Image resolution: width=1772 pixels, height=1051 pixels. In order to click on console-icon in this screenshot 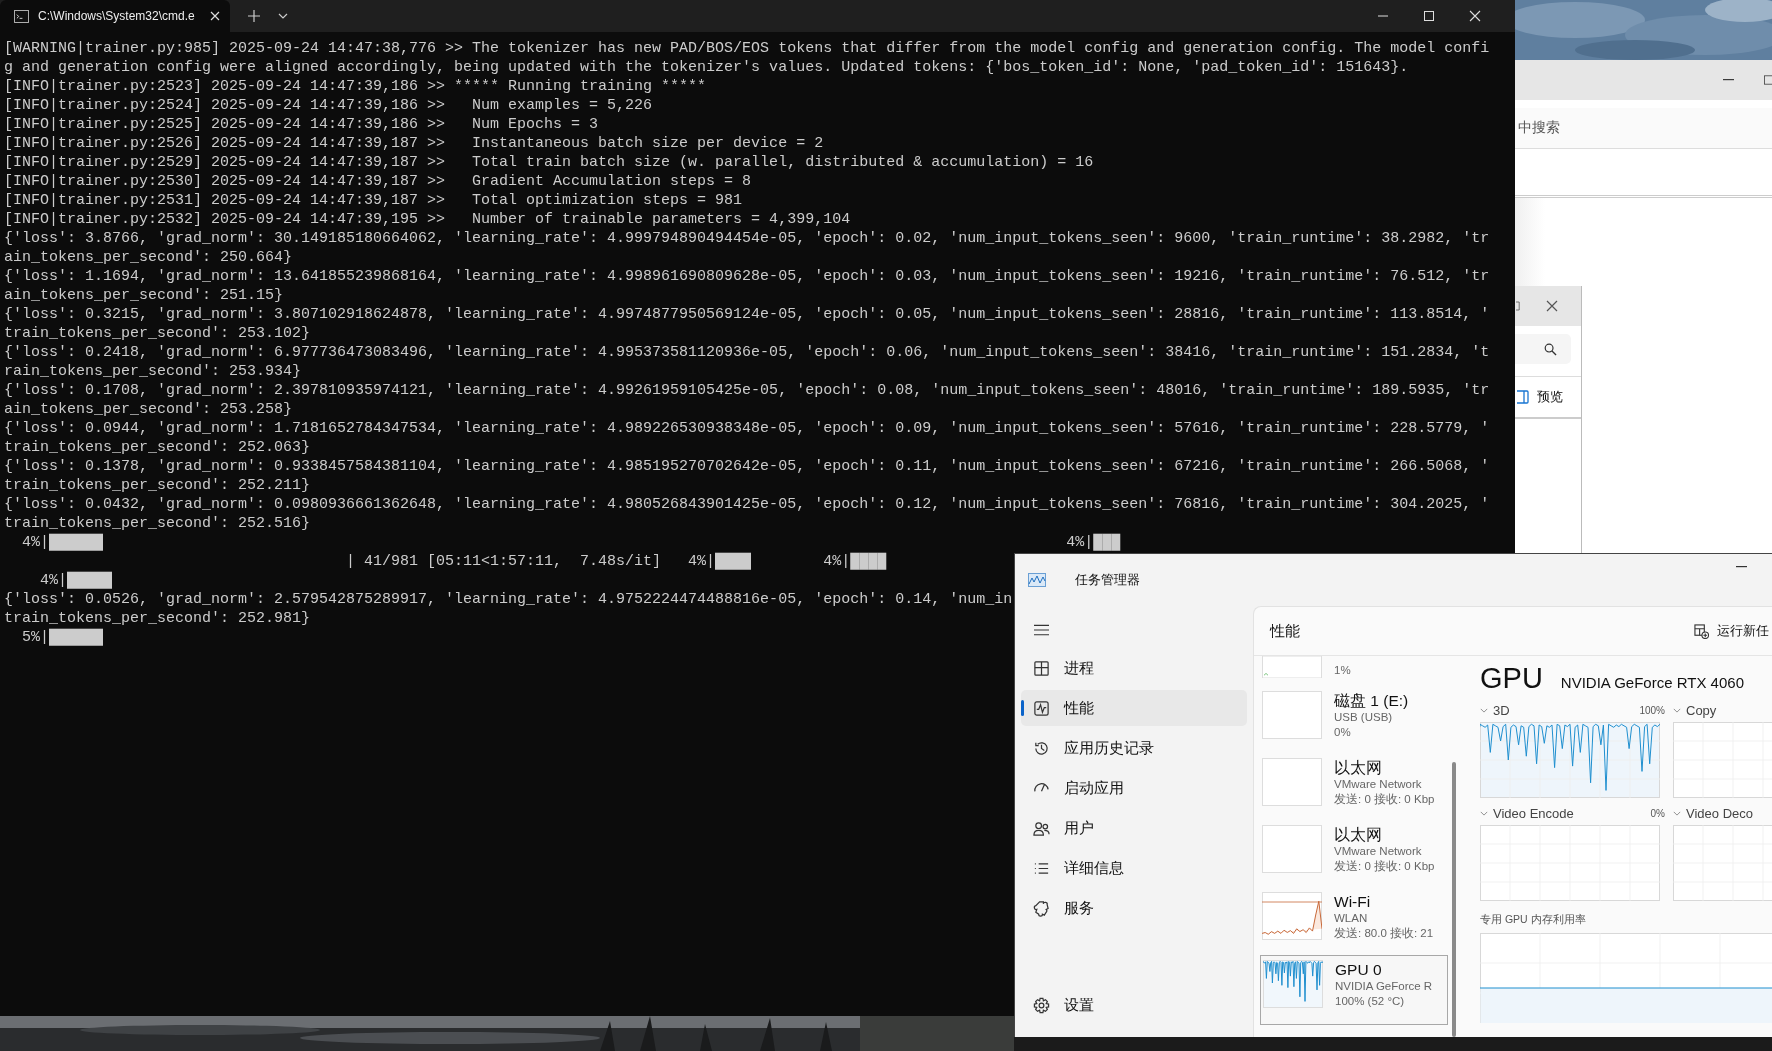, I will do `click(21, 16)`.